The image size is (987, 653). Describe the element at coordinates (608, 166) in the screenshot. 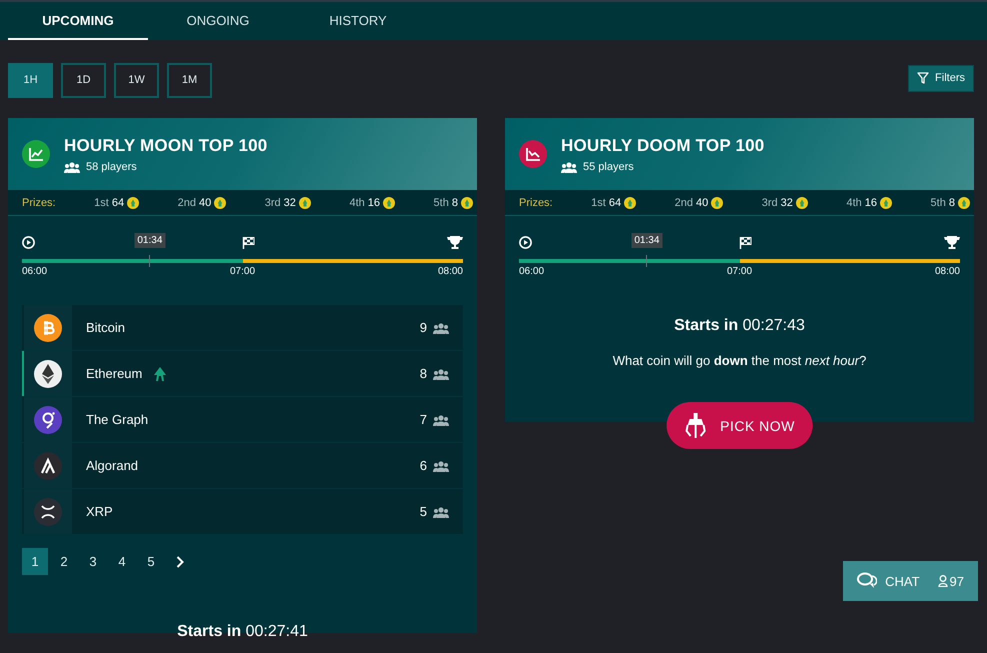

I see `player-count: 55 players` at that location.